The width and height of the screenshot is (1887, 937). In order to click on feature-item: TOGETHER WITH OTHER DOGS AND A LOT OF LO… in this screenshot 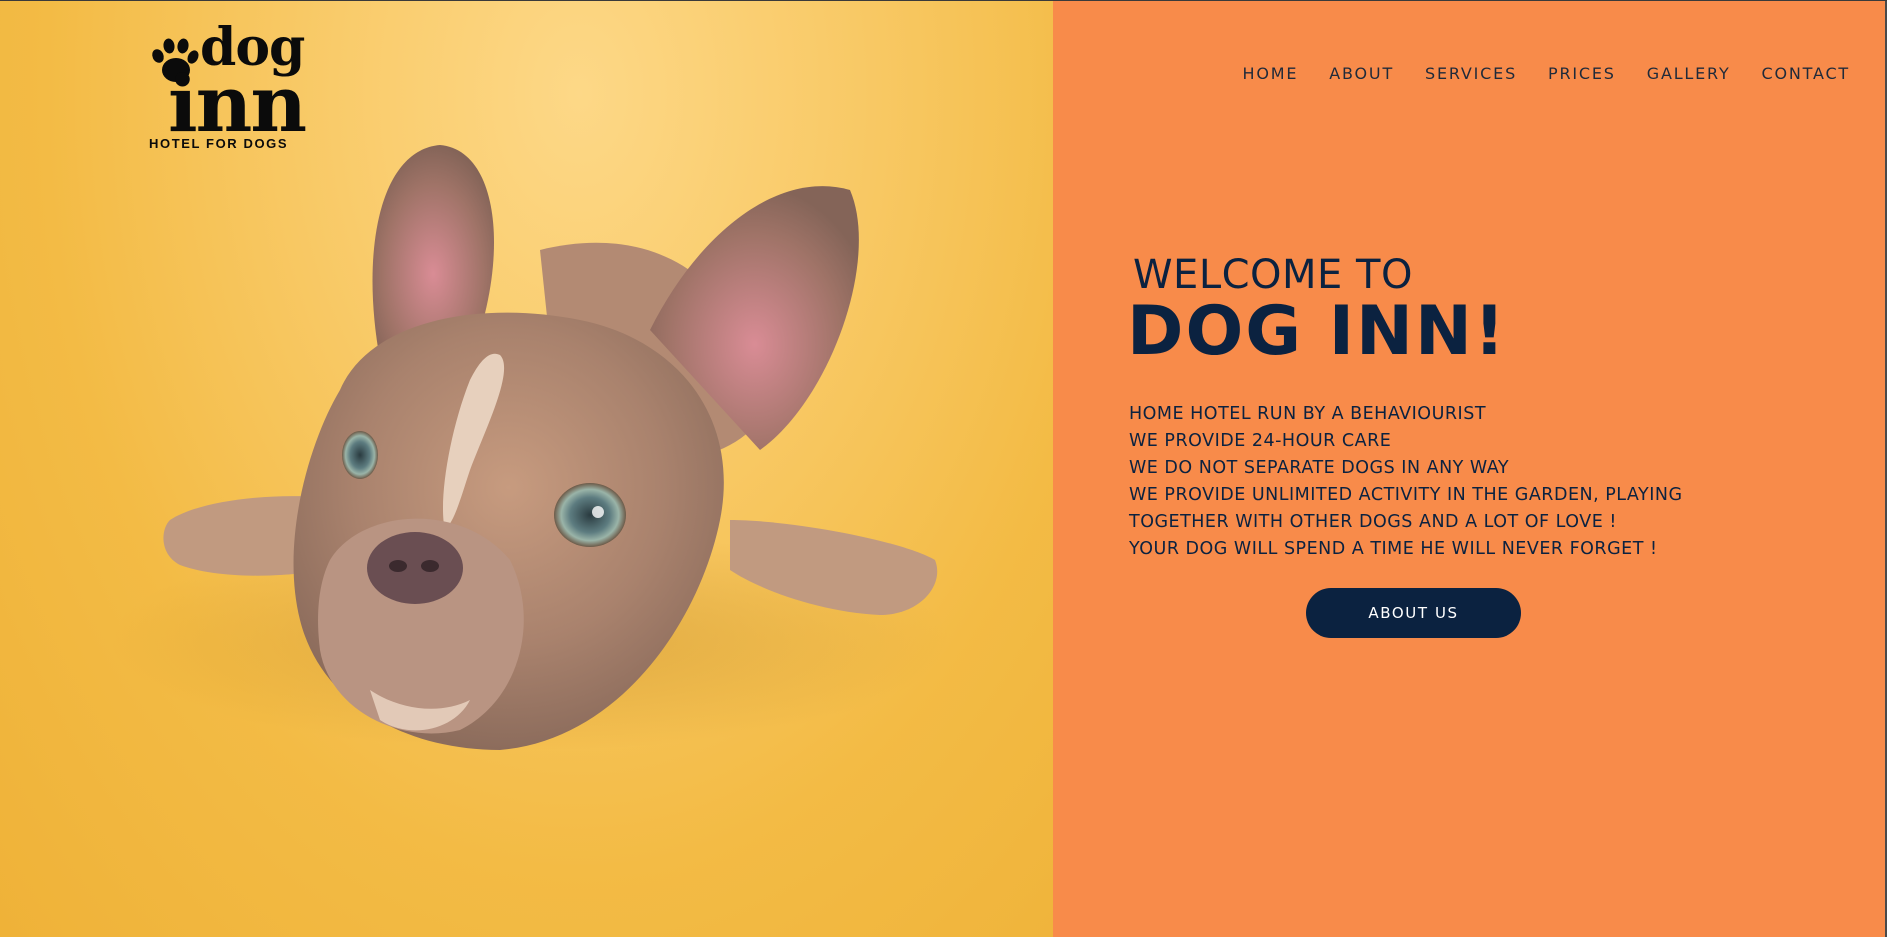, I will do `click(1373, 522)`.